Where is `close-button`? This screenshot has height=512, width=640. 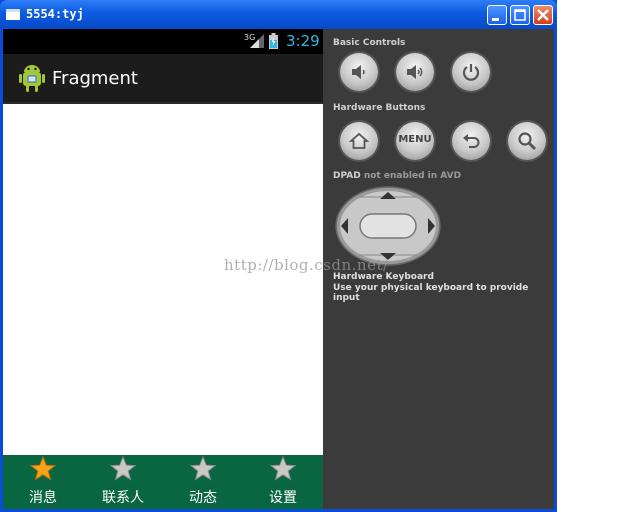 close-button is located at coordinates (543, 15).